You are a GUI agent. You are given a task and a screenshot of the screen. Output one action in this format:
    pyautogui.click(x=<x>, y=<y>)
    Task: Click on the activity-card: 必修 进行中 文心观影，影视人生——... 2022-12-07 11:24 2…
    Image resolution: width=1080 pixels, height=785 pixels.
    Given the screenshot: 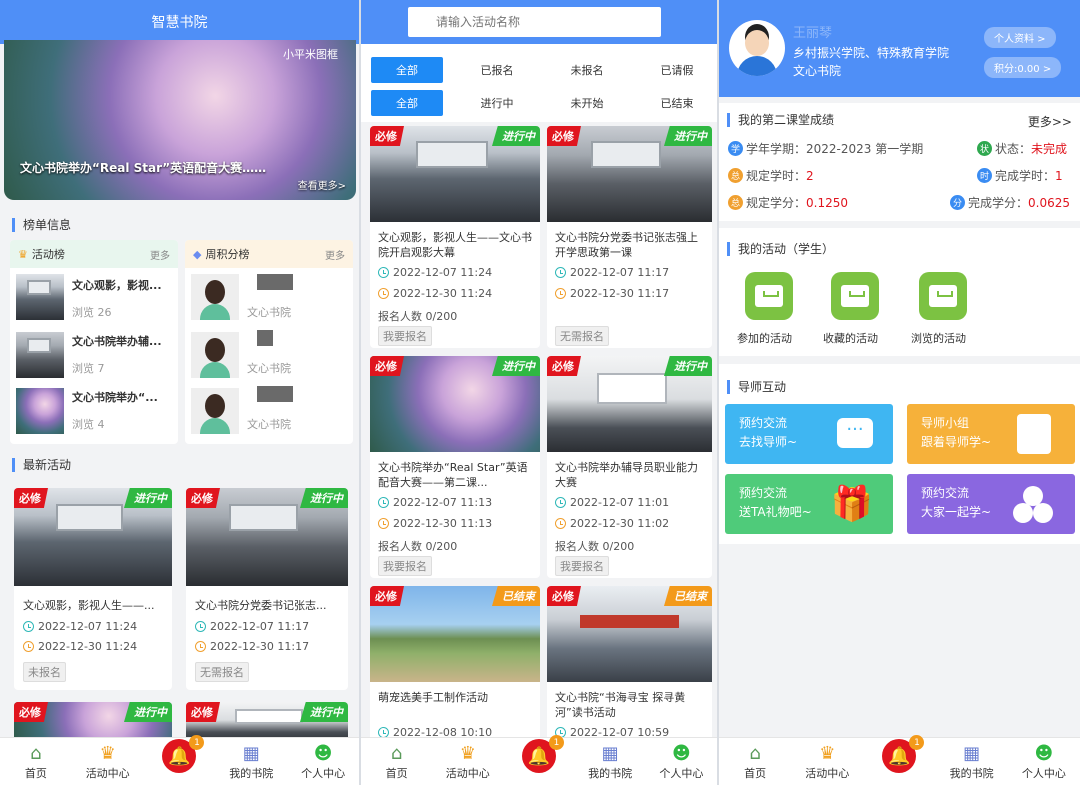 What is the action you would take?
    pyautogui.click(x=93, y=589)
    